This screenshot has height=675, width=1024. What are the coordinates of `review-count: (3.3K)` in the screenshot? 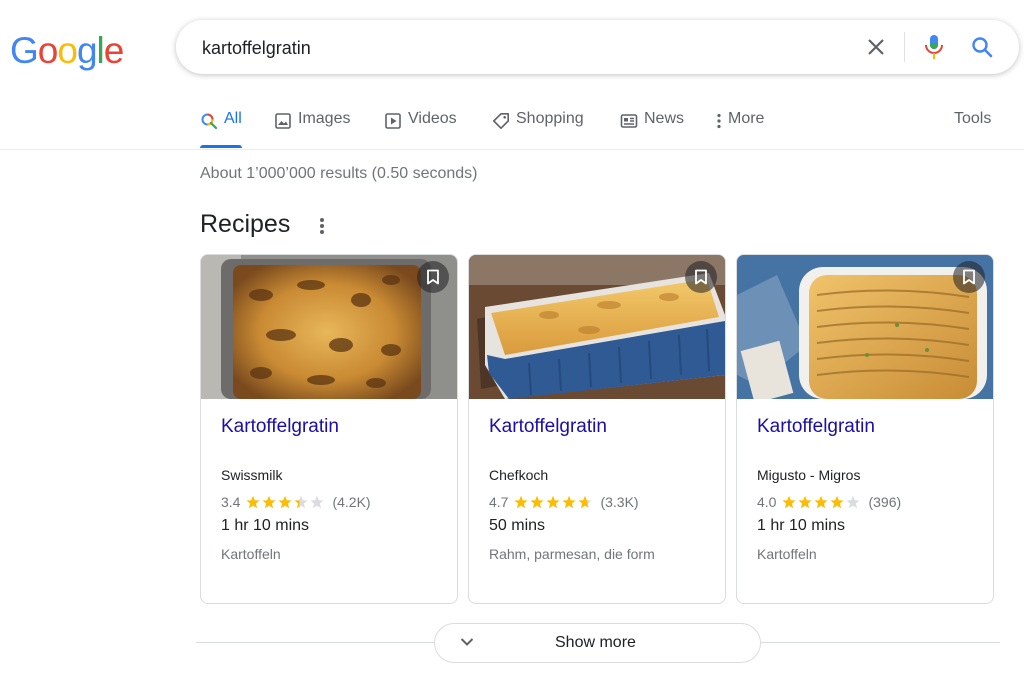 It's located at (619, 502).